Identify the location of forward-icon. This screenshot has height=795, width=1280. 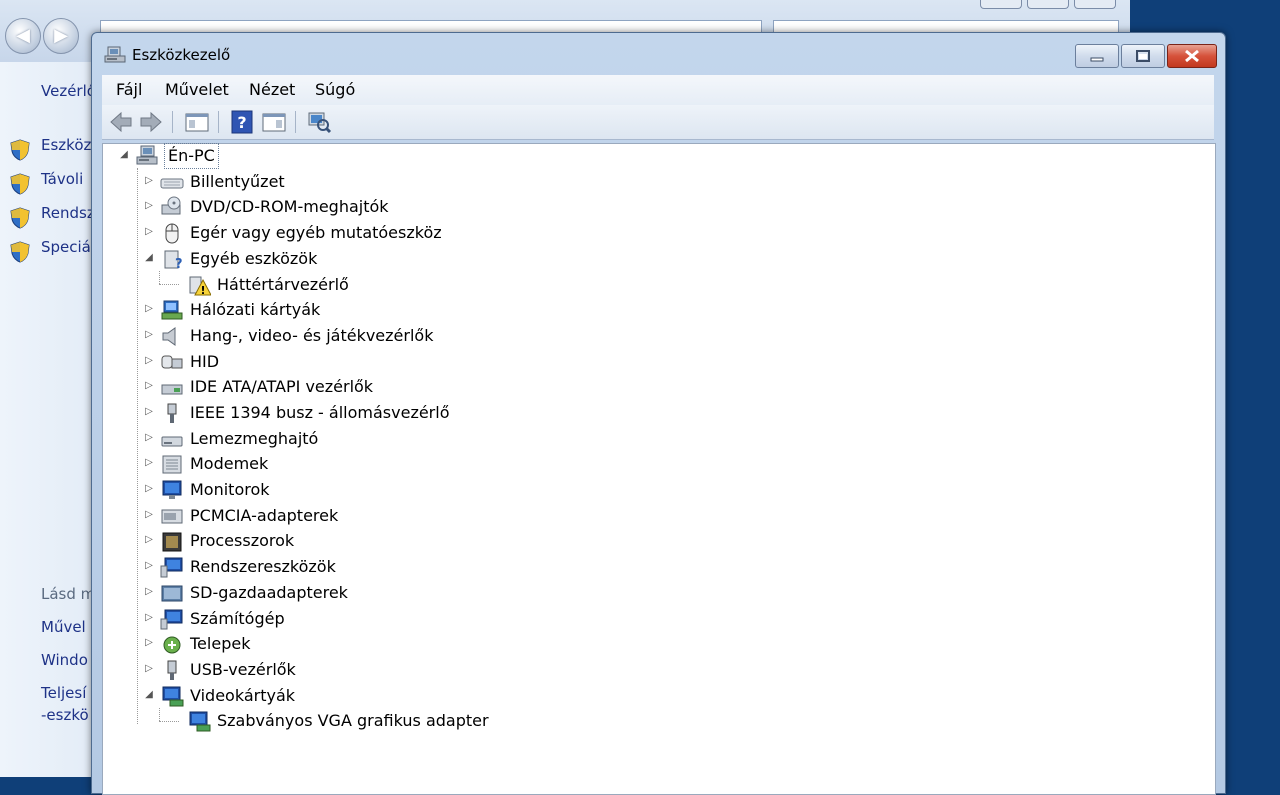
(151, 122).